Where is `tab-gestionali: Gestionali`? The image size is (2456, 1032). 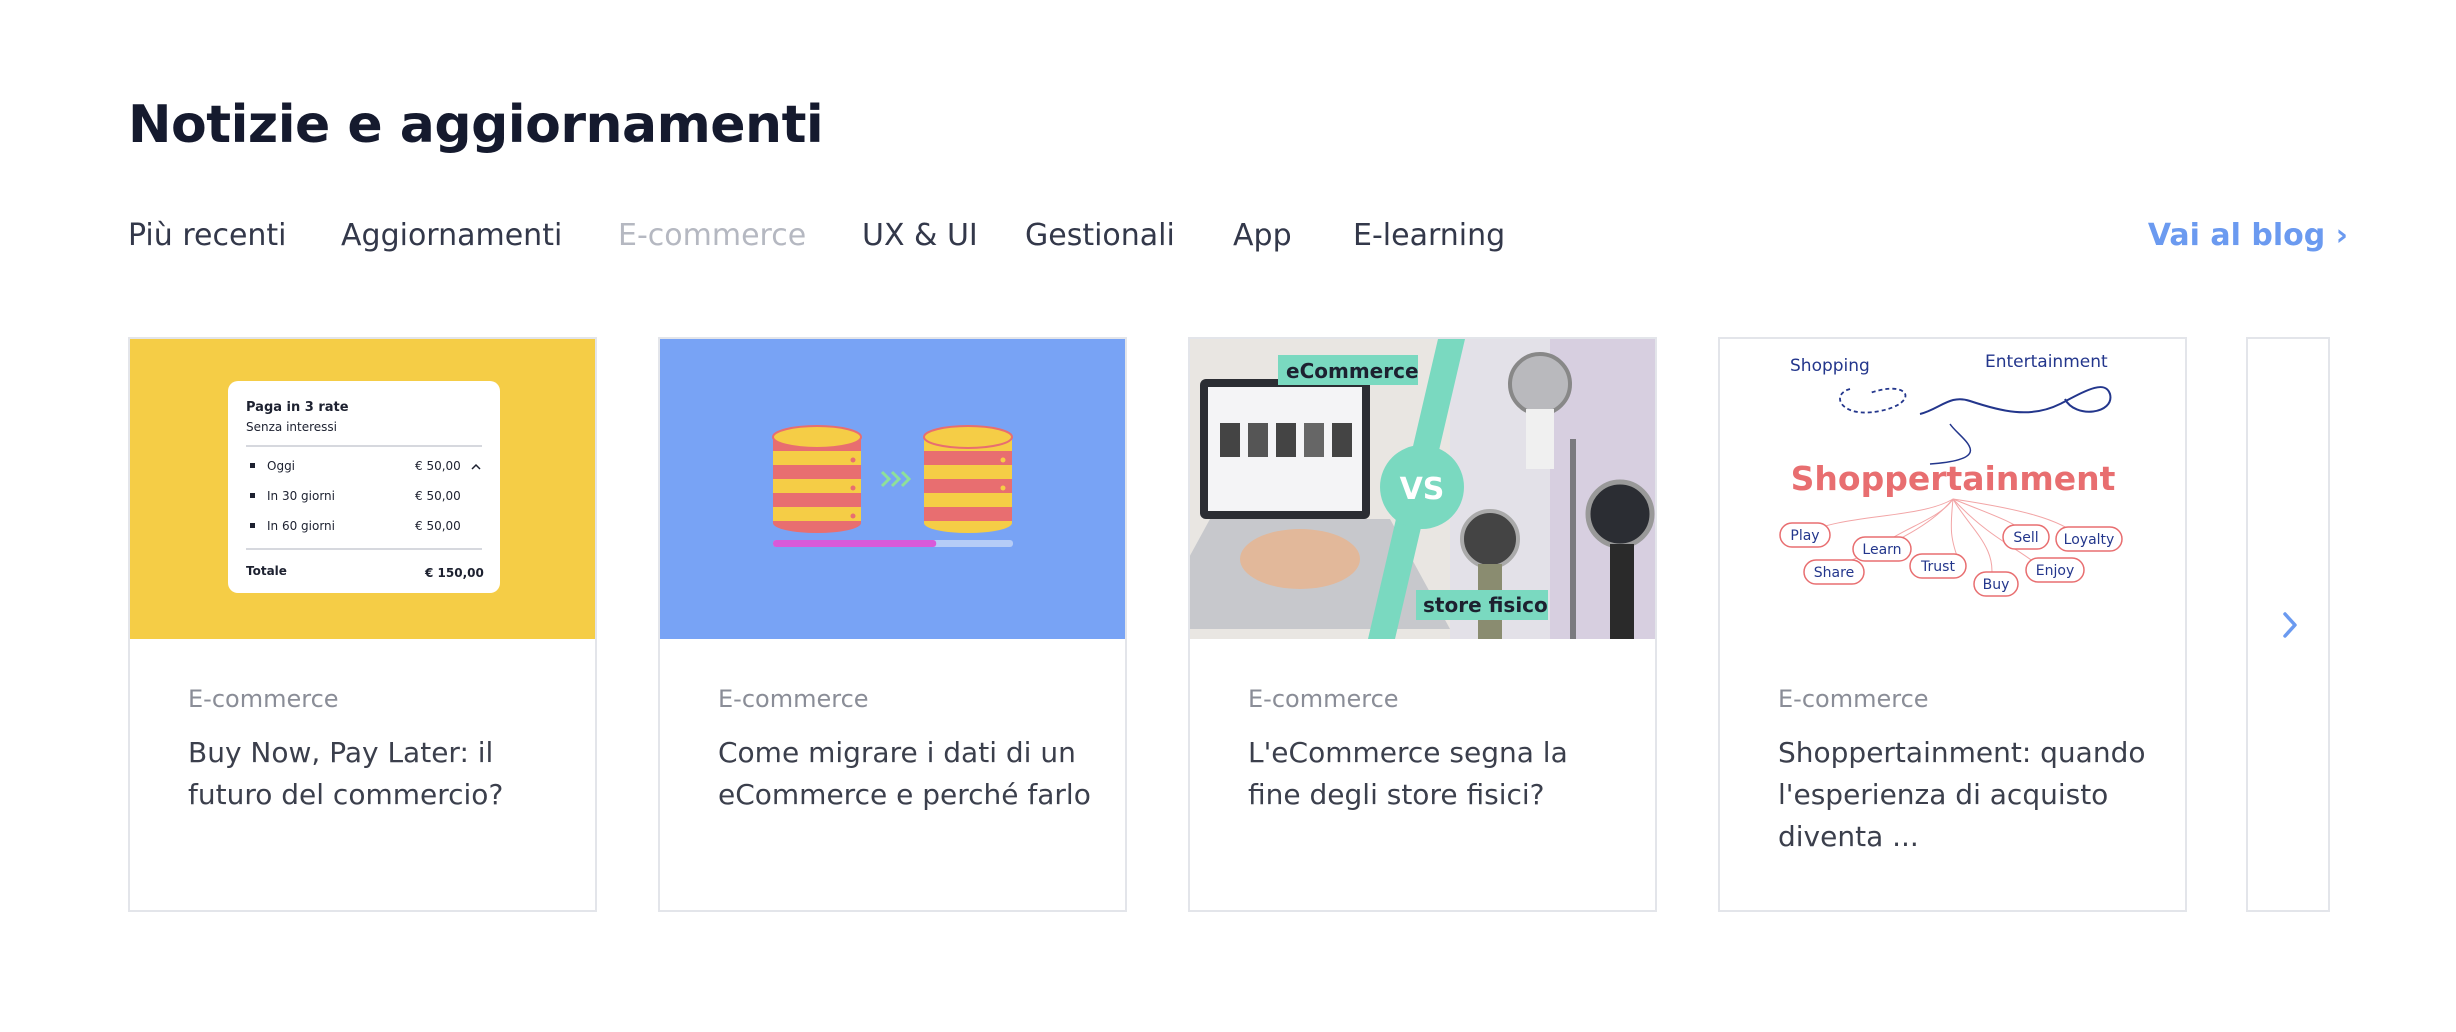
tab-gestionali: Gestionali is located at coordinates (1100, 235).